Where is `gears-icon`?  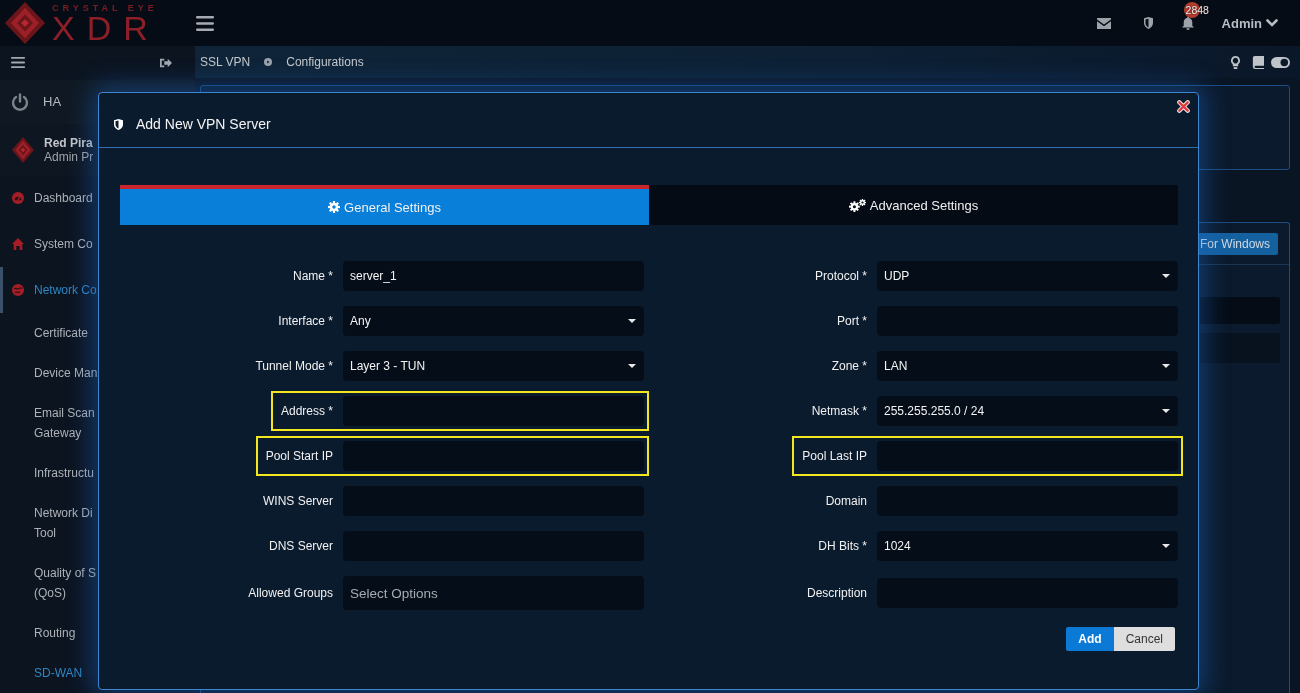 gears-icon is located at coordinates (857, 205).